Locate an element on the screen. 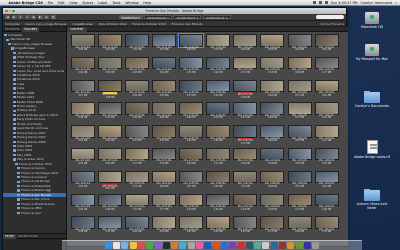 The image size is (400, 250). thumbnail-item: IMG_4180.JPG 4.55 MB is located at coordinates (327, 158).